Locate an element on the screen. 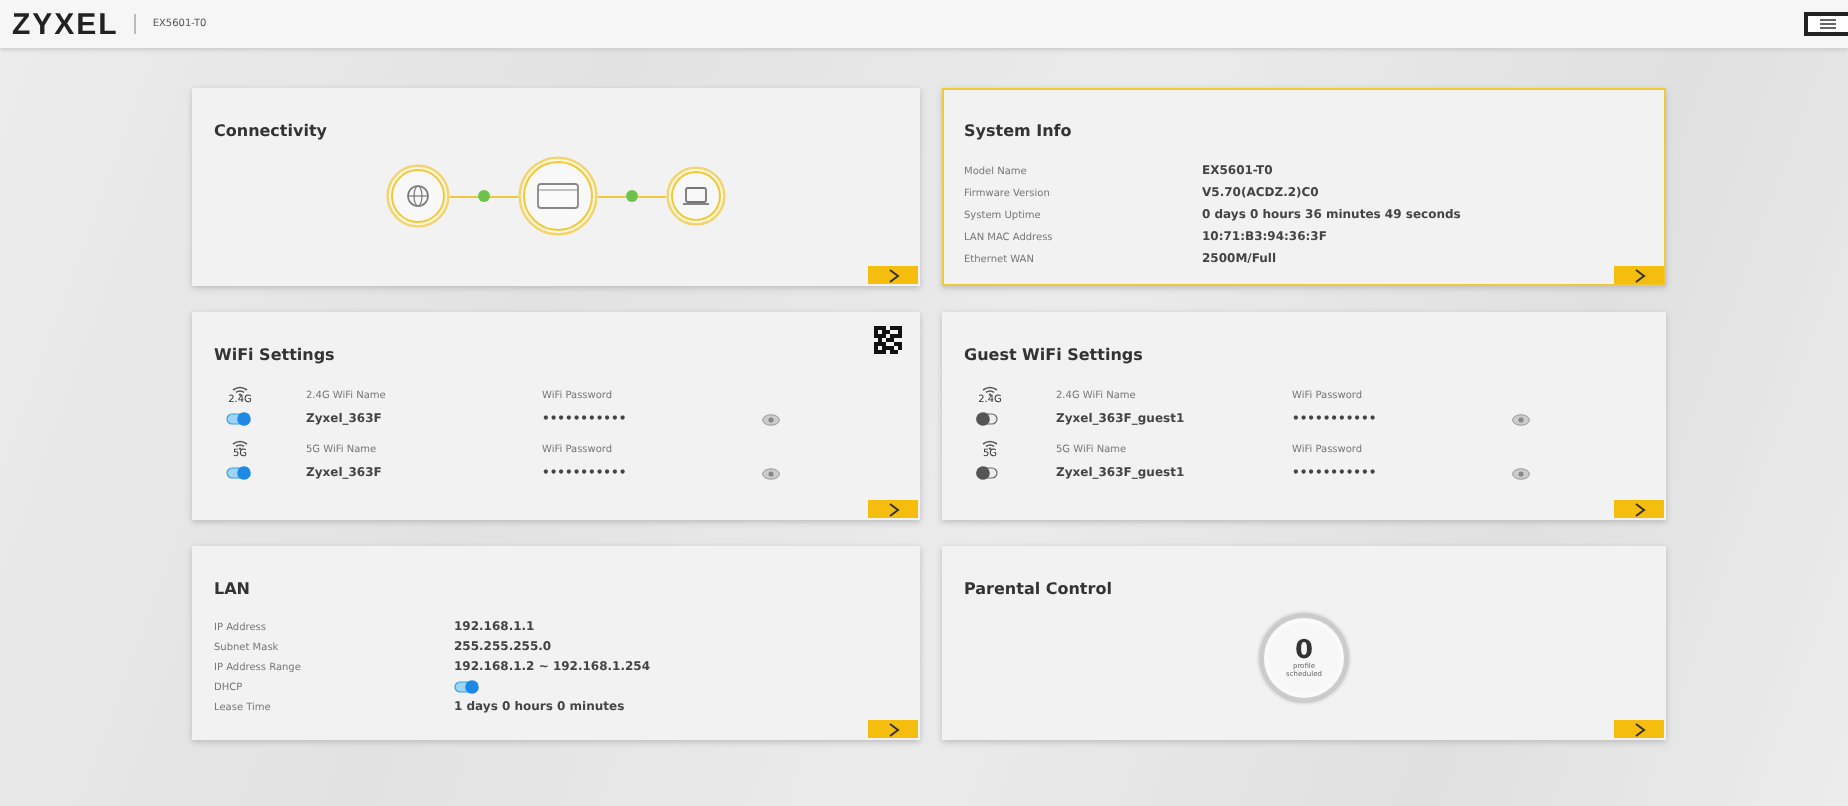 This screenshot has width=1848, height=806. menu-icon is located at coordinates (1828, 24).